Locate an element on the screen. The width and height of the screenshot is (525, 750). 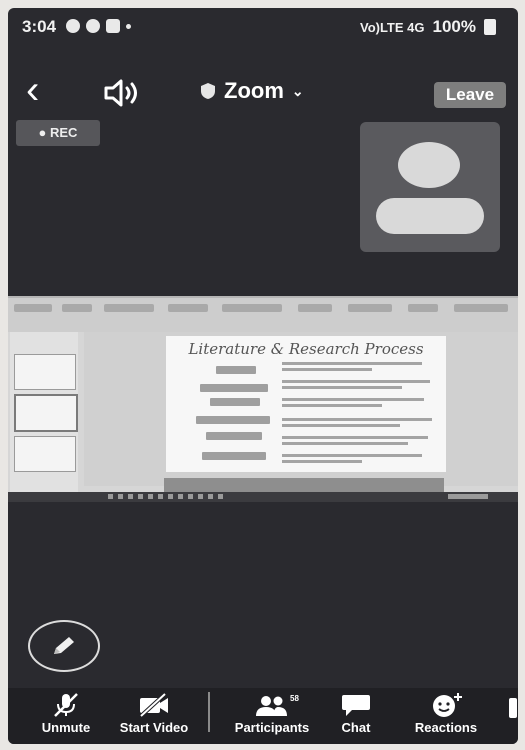
participants-button: 58 Participants is located at coordinates (272, 713).